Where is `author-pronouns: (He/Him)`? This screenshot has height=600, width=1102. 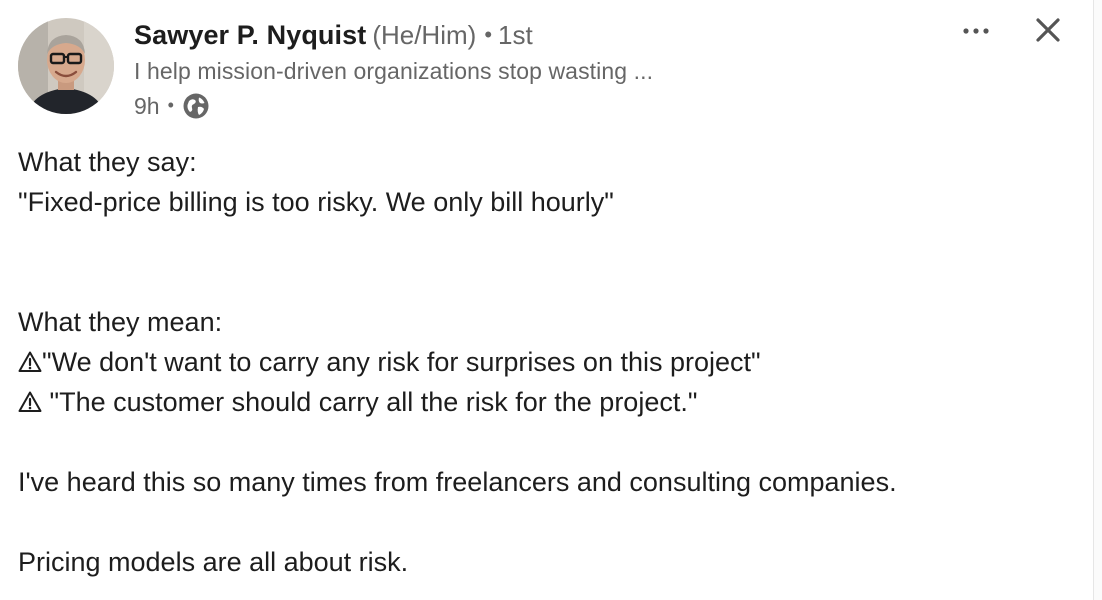 author-pronouns: (He/Him) is located at coordinates (424, 35).